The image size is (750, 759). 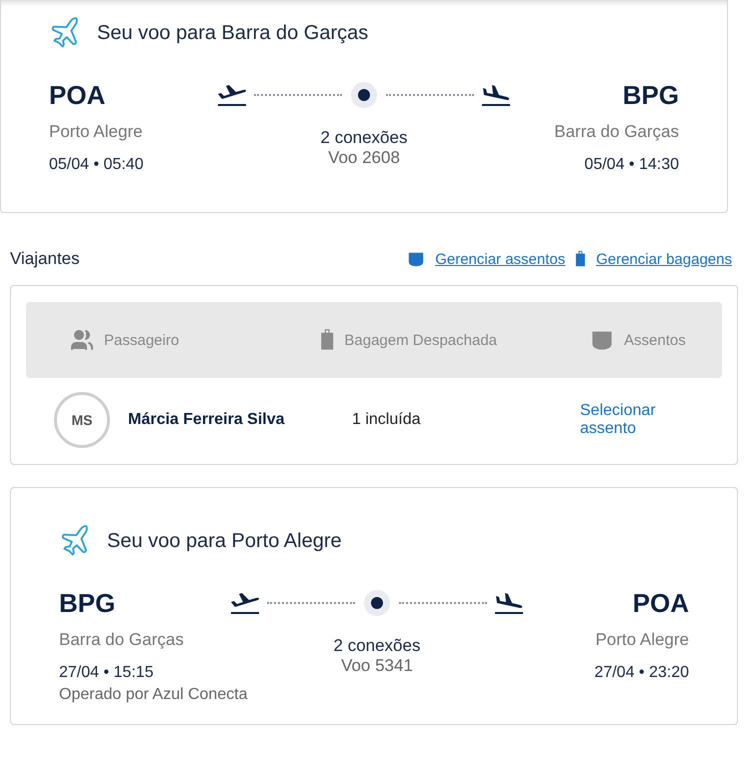 I want to click on baggage-count: 1 incluída, so click(x=387, y=420).